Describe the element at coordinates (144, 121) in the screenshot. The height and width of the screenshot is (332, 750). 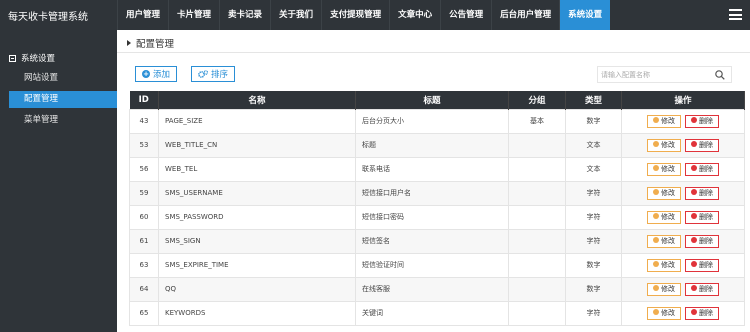
I see `cell-id: 43` at that location.